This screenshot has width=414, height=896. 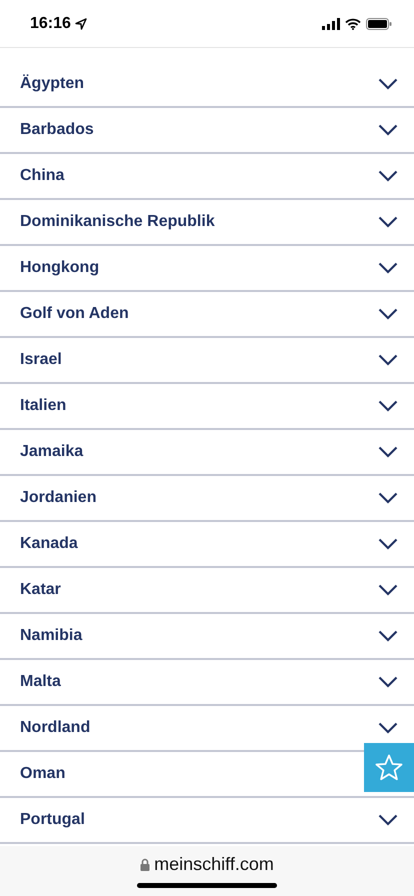 I want to click on country-name: Nordland, so click(x=55, y=728).